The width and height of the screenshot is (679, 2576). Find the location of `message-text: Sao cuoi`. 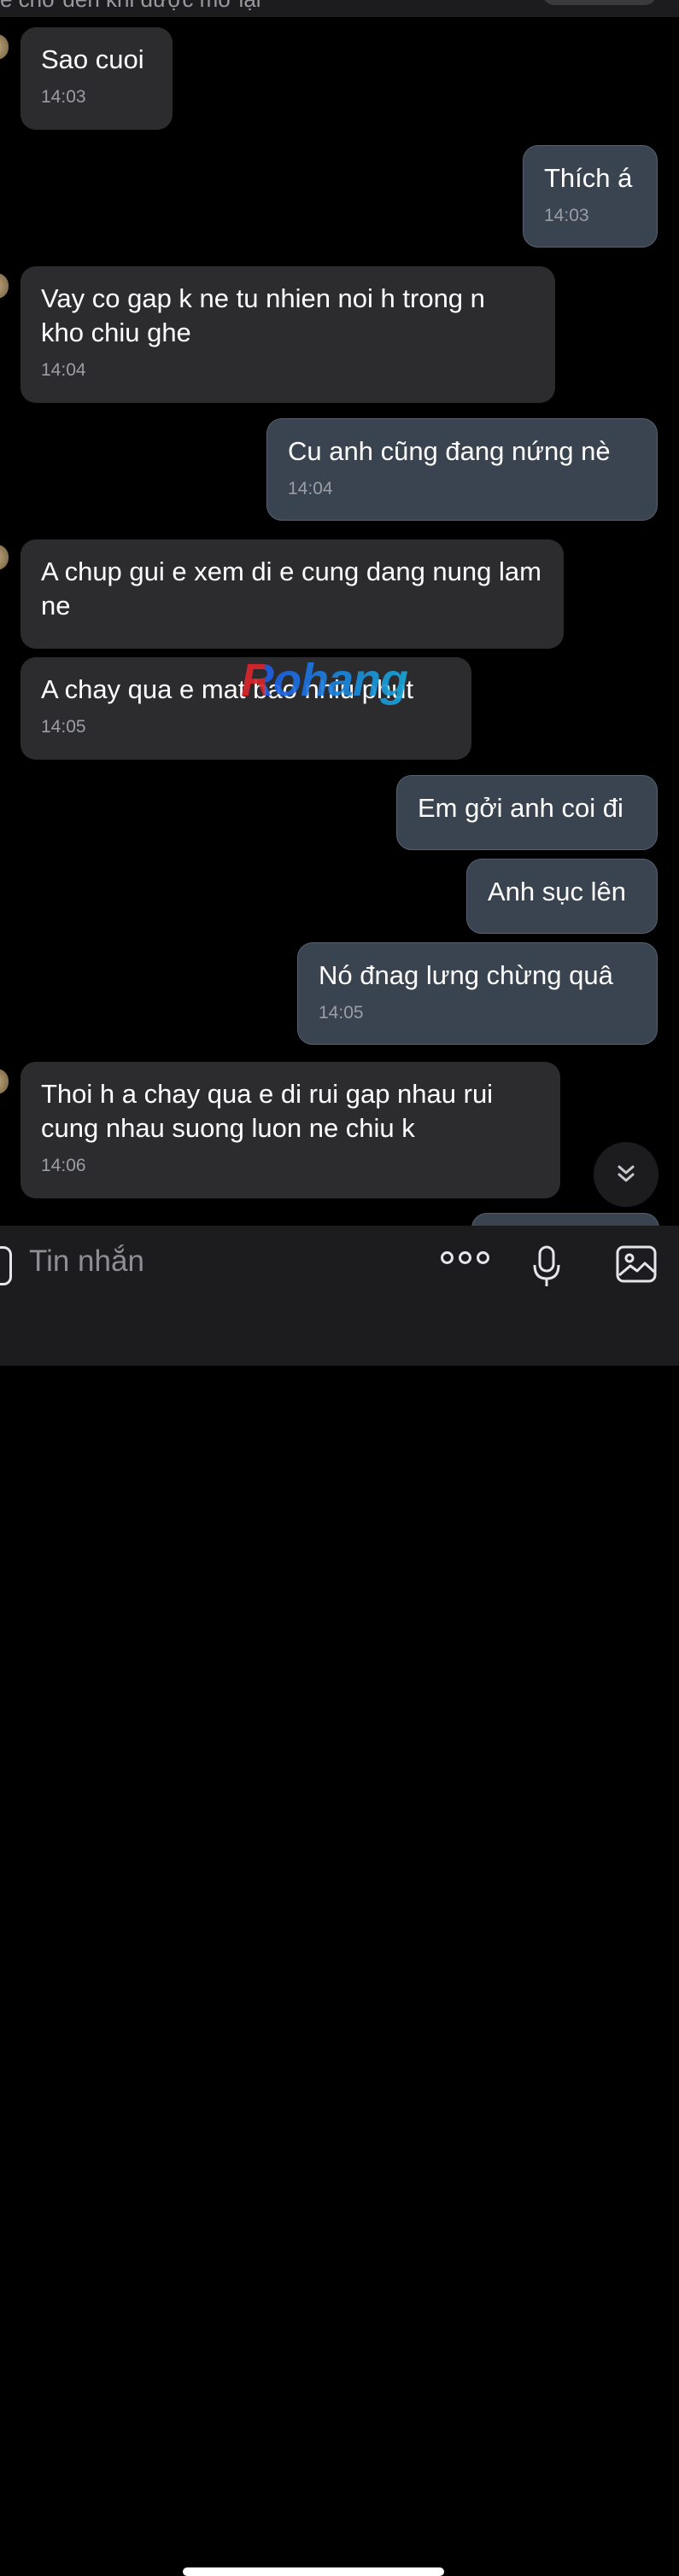

message-text: Sao cuoi is located at coordinates (93, 59).